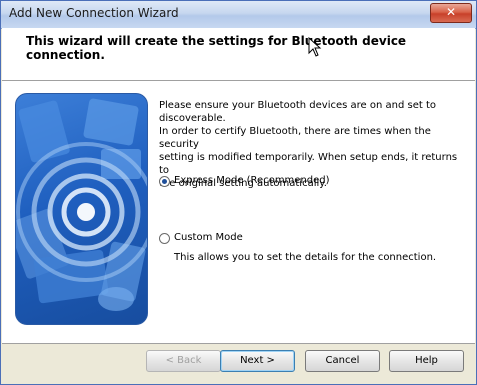 This screenshot has height=385, width=477. I want to click on mouse-cursor-icon, so click(315, 47).